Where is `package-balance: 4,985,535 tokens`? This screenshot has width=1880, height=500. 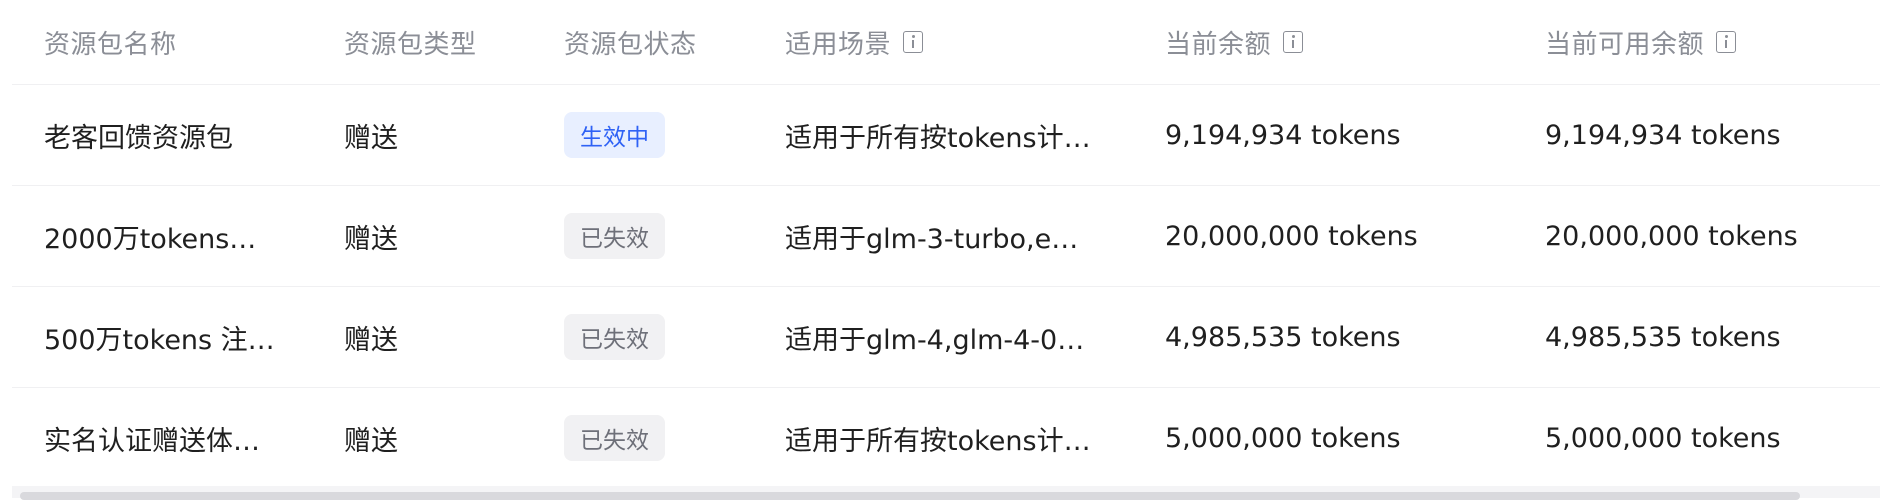
package-balance: 4,985,535 tokens is located at coordinates (1283, 337).